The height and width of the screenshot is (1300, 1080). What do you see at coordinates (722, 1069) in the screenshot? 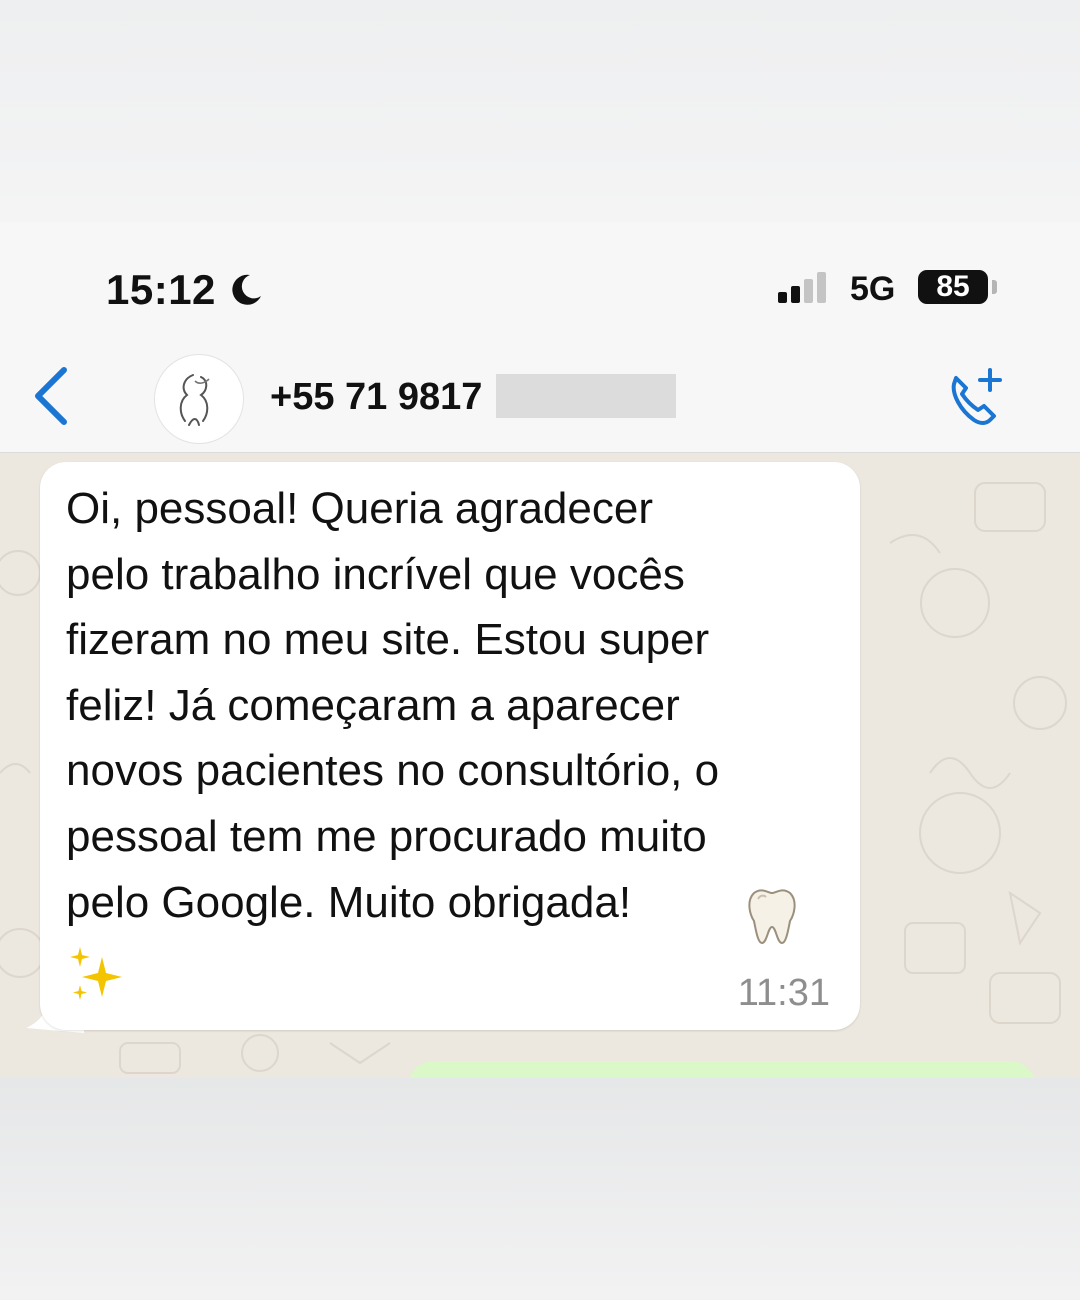
I see `outgoing-message-bubble` at bounding box center [722, 1069].